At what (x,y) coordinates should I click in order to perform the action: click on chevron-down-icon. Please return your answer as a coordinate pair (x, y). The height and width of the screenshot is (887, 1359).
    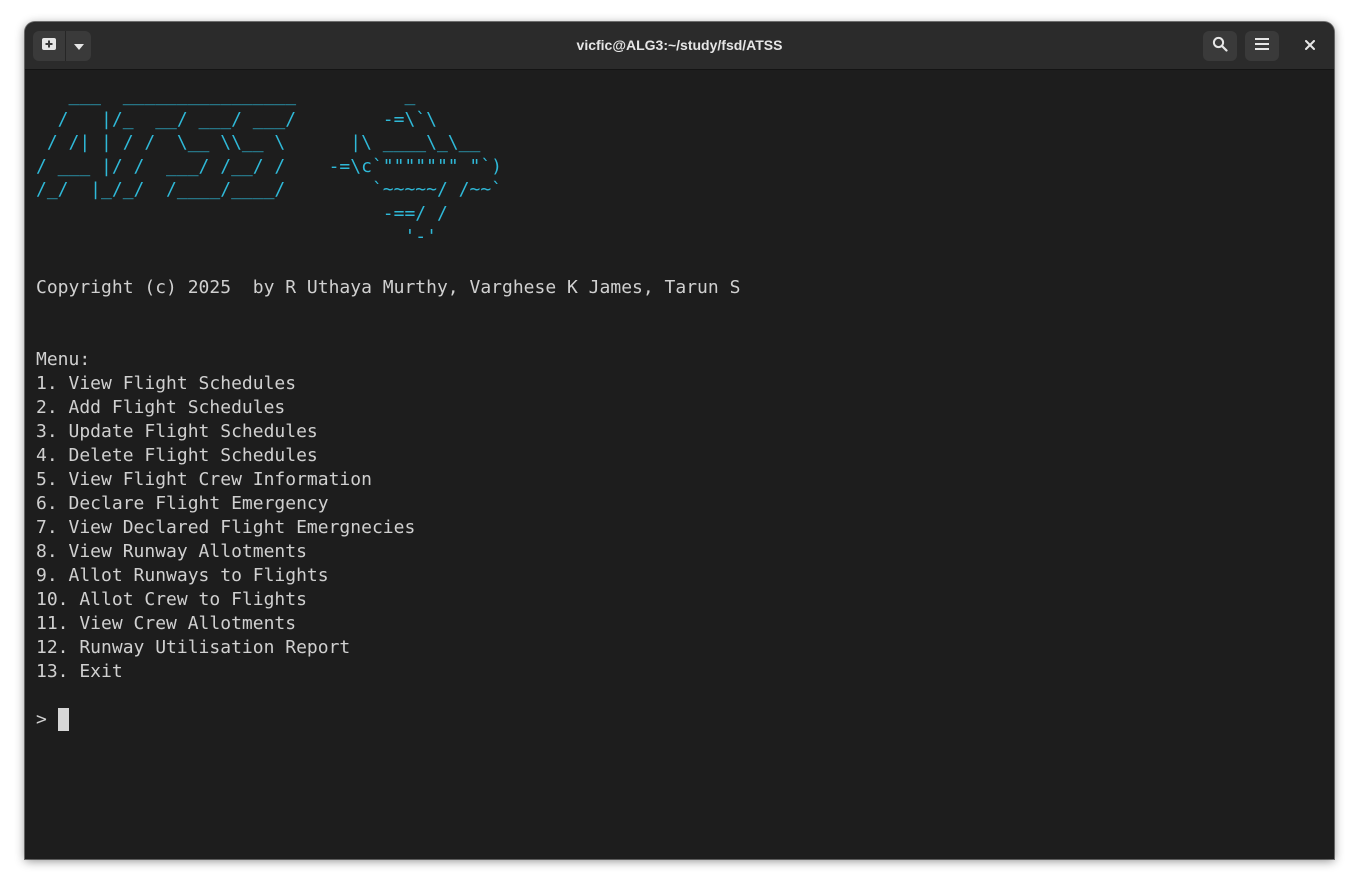
    Looking at the image, I should click on (78, 46).